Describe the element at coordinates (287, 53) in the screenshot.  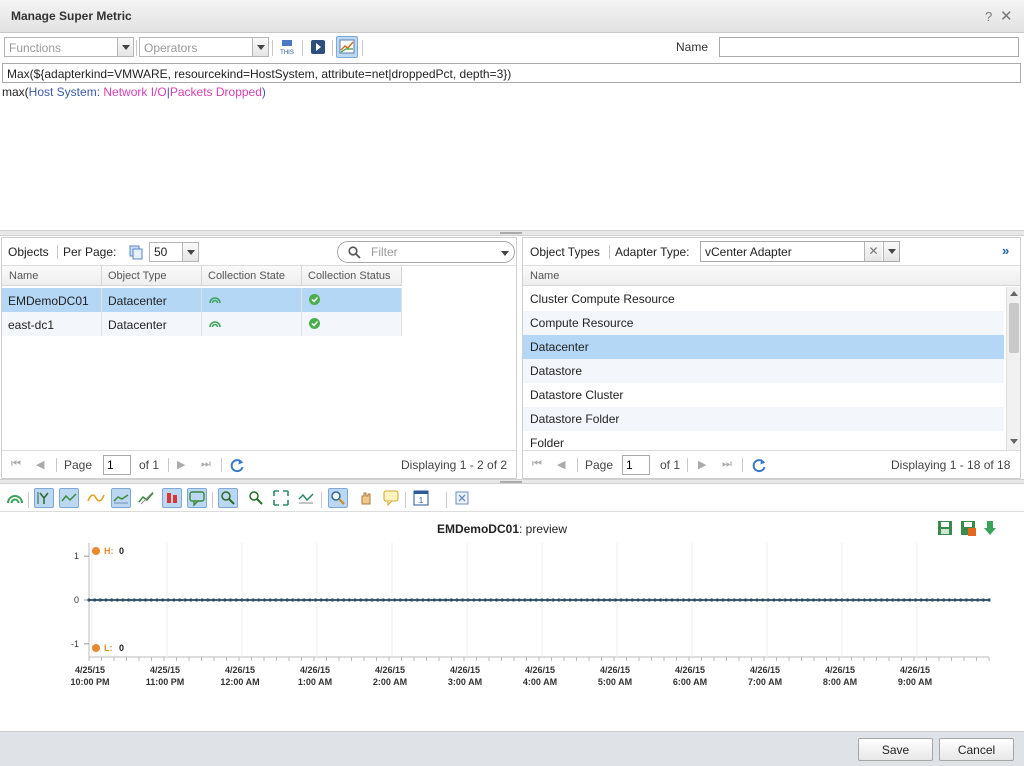
I see `this-icon-label: THIS` at that location.